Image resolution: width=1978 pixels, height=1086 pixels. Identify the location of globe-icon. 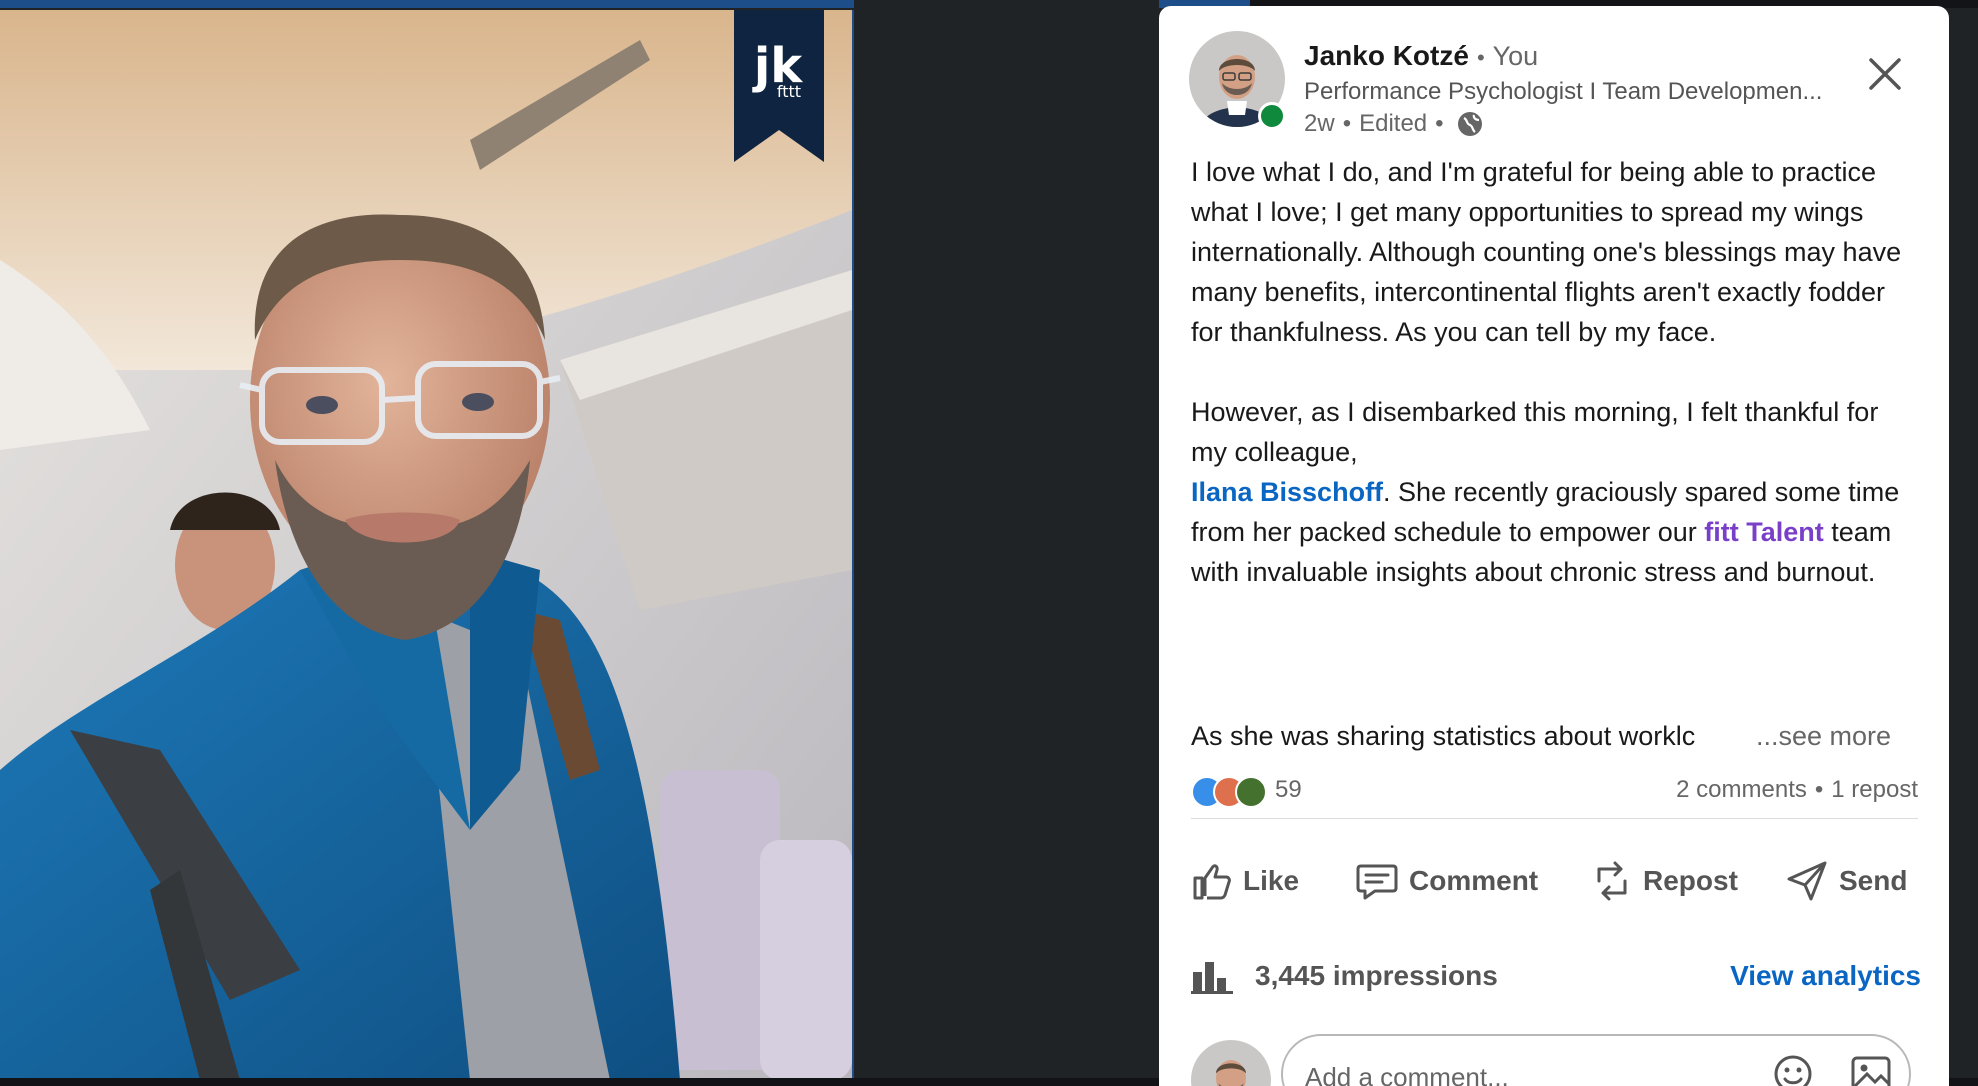
(1469, 124).